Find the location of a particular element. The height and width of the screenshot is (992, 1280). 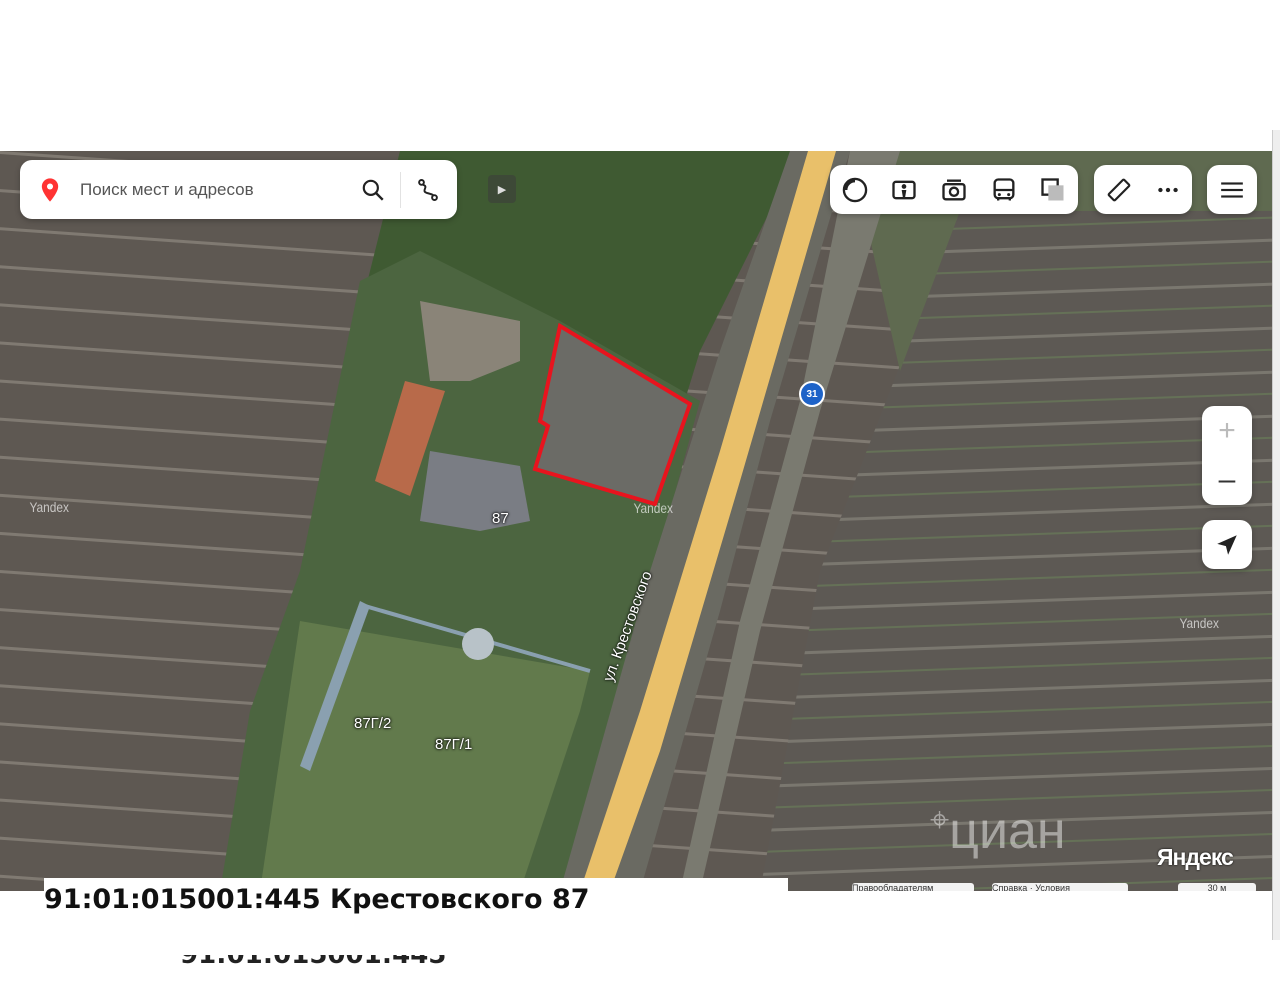

route-icon is located at coordinates (428, 189).